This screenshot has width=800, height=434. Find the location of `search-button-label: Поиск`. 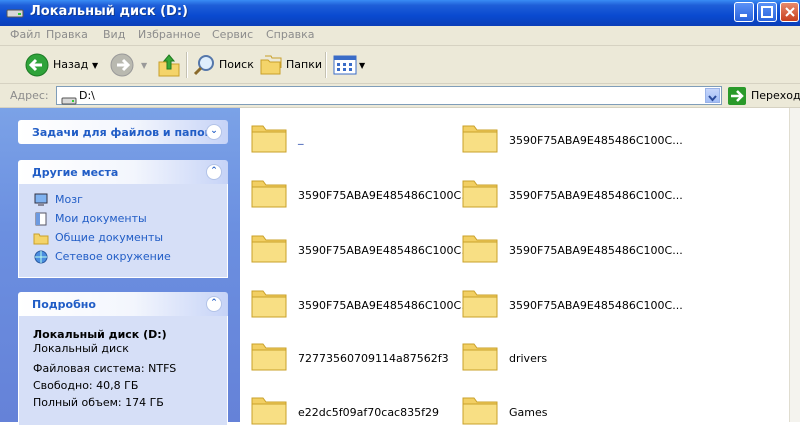

search-button-label: Поиск is located at coordinates (236, 64).